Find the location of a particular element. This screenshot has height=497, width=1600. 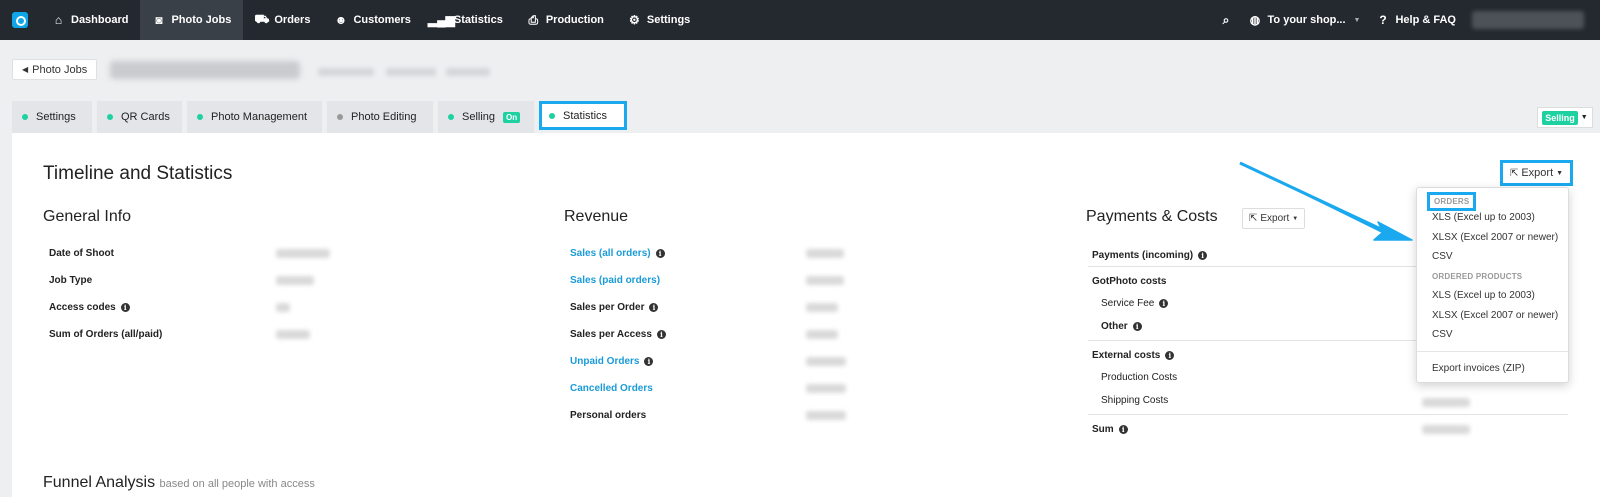

logo-icon is located at coordinates (20, 20).